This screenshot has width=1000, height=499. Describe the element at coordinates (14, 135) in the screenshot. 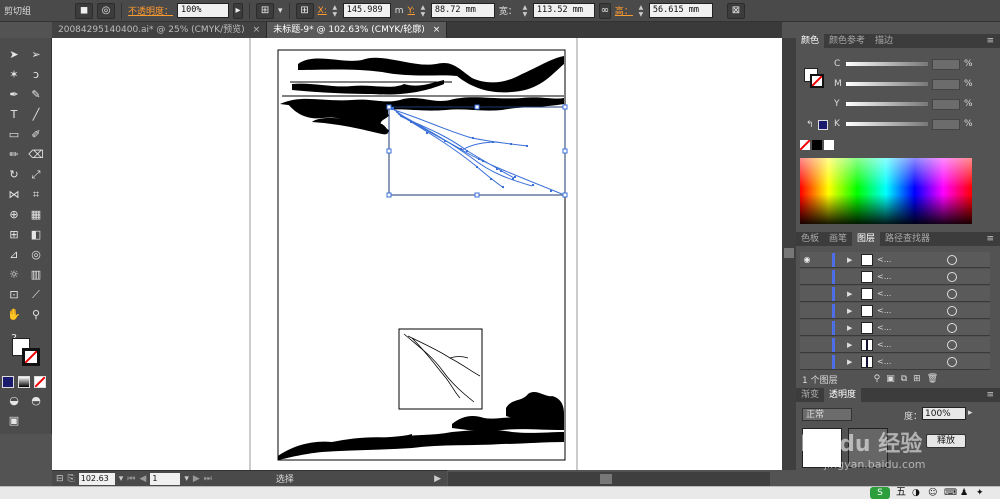

I see `rectangle-tool-icon: ▭` at that location.